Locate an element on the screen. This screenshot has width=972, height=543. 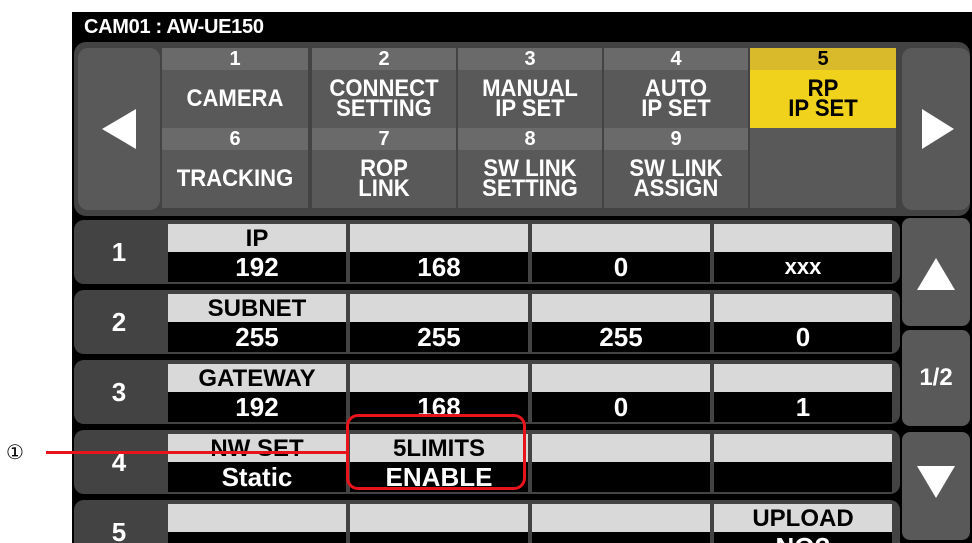
next-tabs-button is located at coordinates (936, 129).